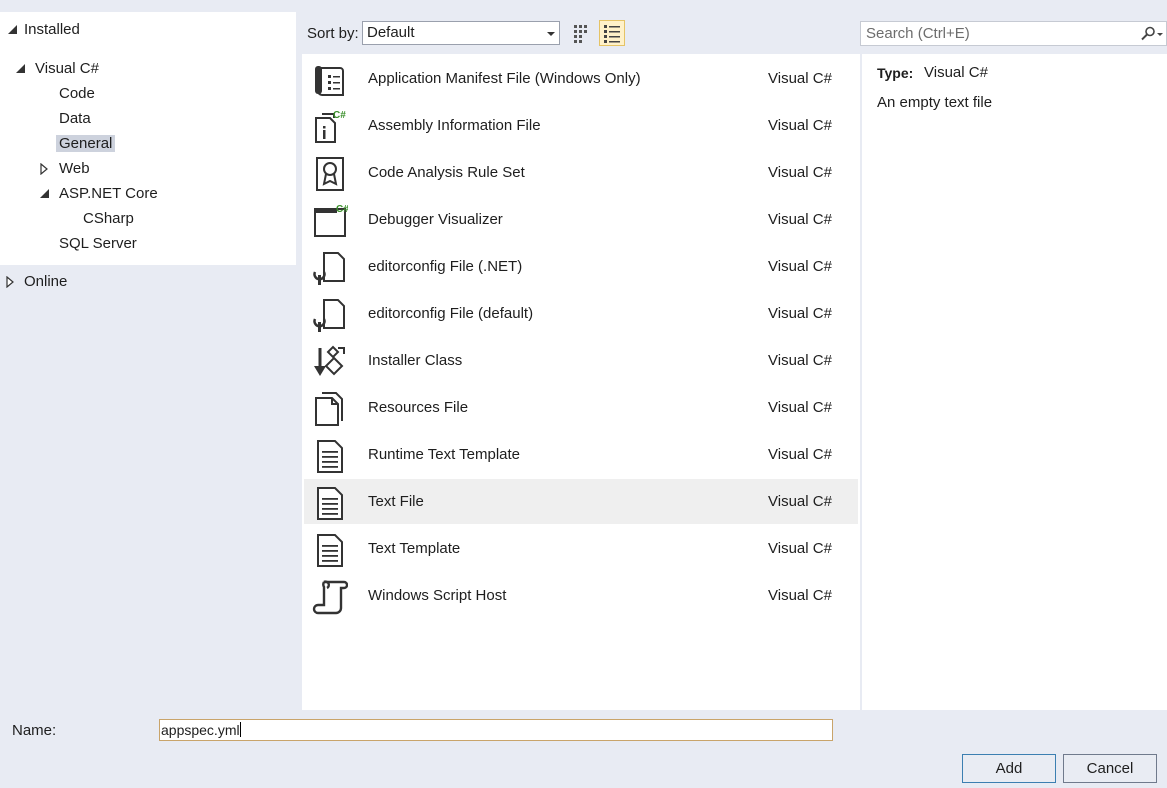  Describe the element at coordinates (331, 220) in the screenshot. I see `debugger-visualizer-icon: C#` at that location.